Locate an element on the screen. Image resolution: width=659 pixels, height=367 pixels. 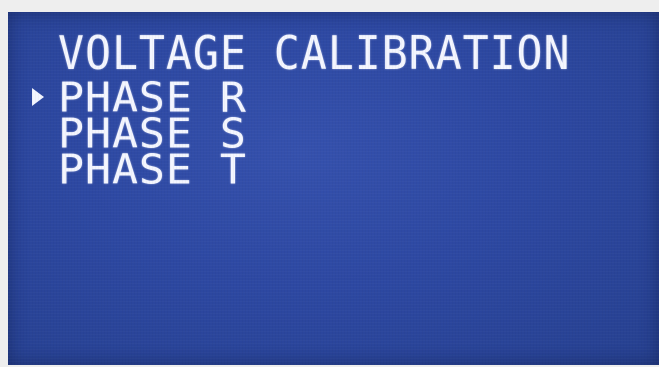
menu-item-label: PHASE T is located at coordinates (152, 169).